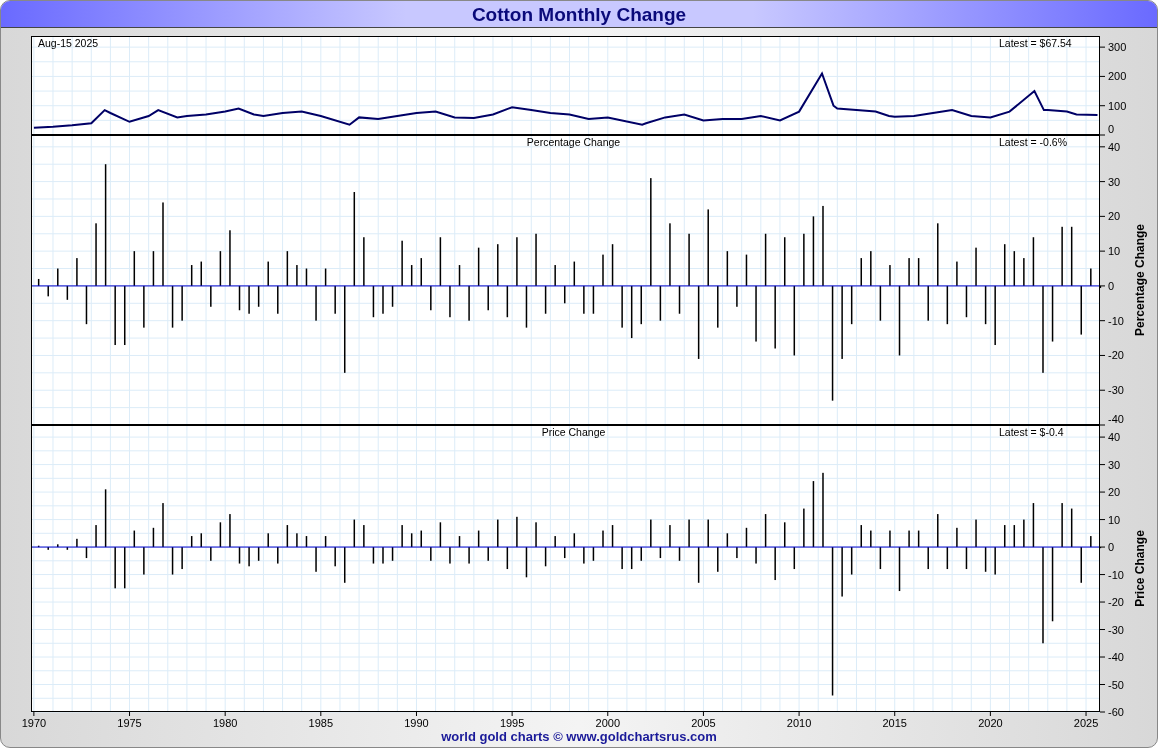 The height and width of the screenshot is (750, 1160). What do you see at coordinates (1086, 723) in the screenshot?
I see `axis-tick-label: 2025` at bounding box center [1086, 723].